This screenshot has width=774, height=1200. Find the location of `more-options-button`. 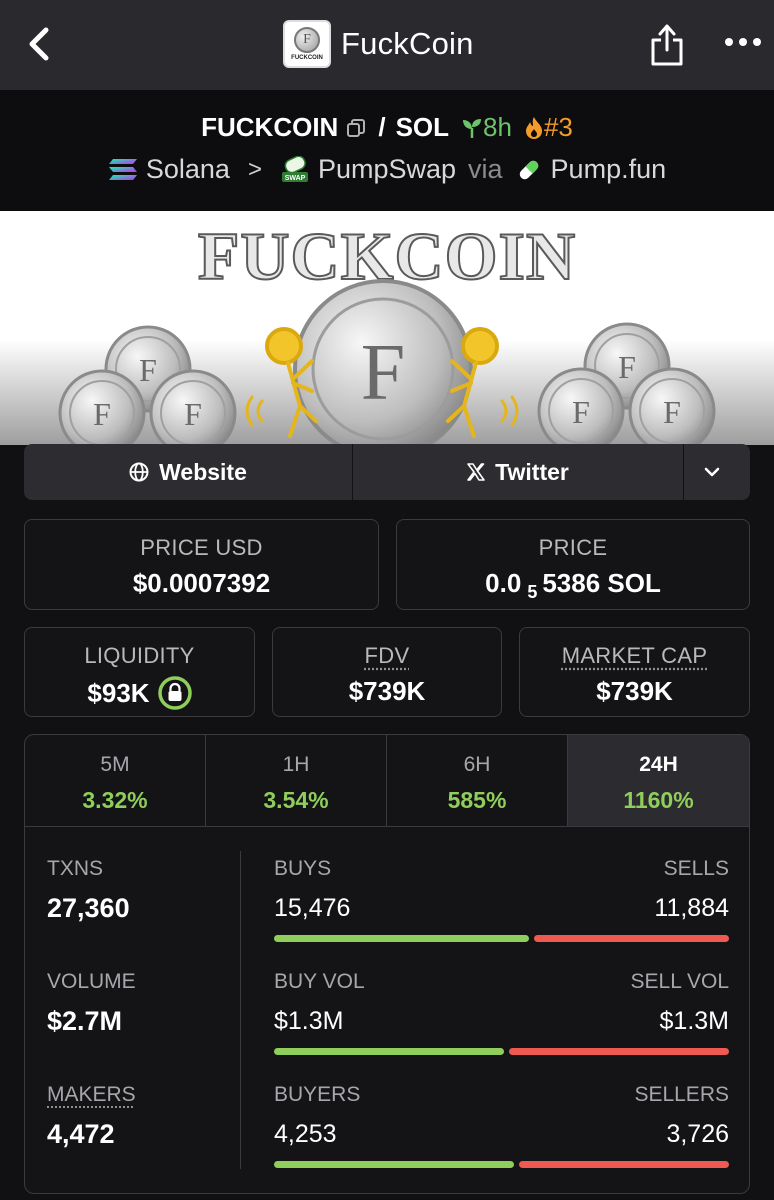

more-options-button is located at coordinates (743, 42).